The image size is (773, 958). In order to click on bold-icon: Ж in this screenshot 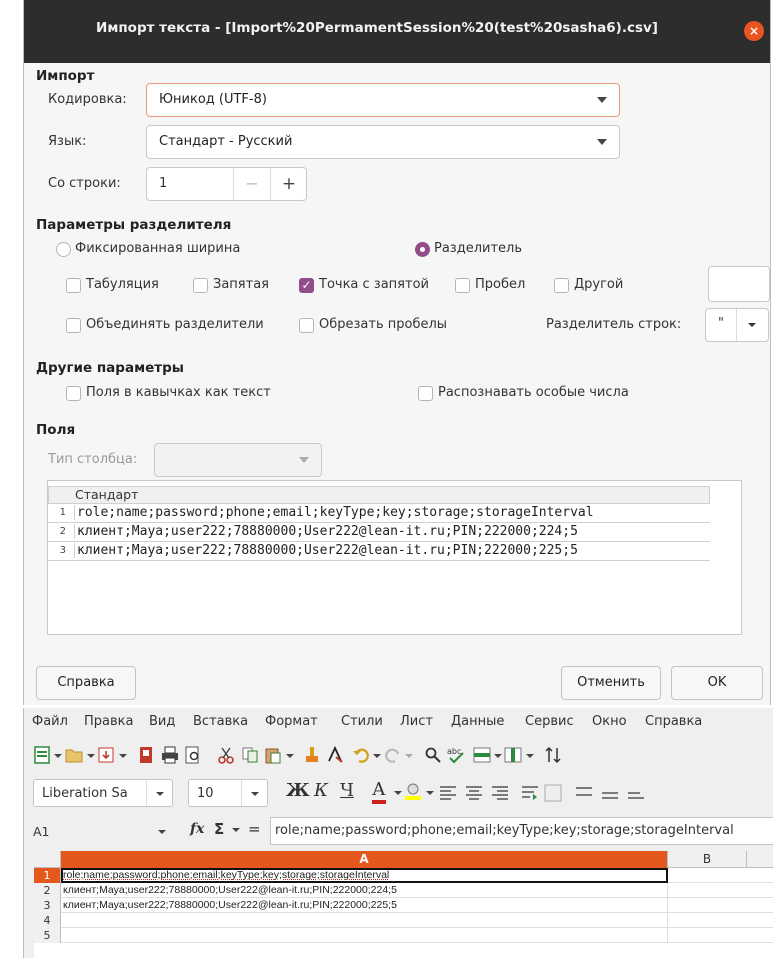, I will do `click(298, 790)`.